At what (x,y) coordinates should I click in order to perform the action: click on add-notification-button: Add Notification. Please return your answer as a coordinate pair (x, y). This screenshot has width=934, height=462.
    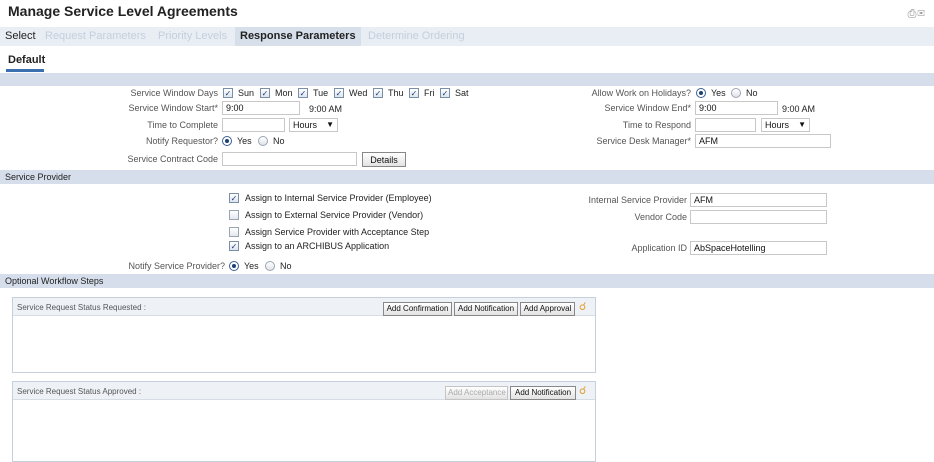
    Looking at the image, I should click on (486, 309).